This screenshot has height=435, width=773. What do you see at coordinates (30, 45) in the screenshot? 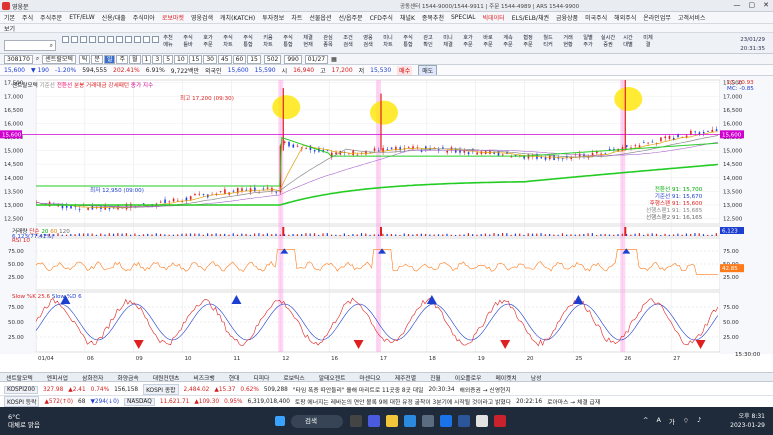
I see `menu-search-input: ⌕` at bounding box center [30, 45].